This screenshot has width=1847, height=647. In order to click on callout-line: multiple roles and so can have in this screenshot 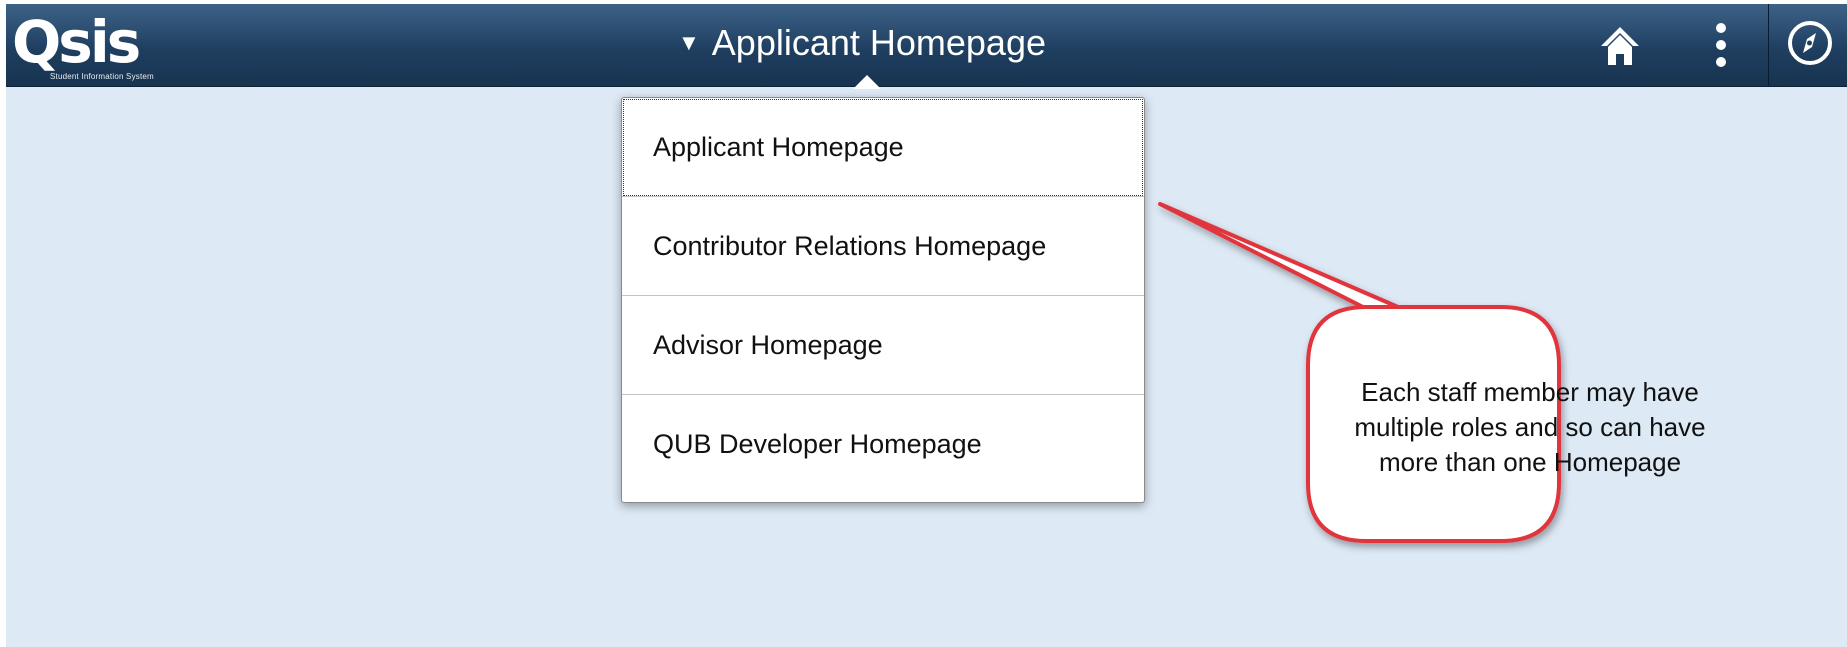, I will do `click(1530, 427)`.